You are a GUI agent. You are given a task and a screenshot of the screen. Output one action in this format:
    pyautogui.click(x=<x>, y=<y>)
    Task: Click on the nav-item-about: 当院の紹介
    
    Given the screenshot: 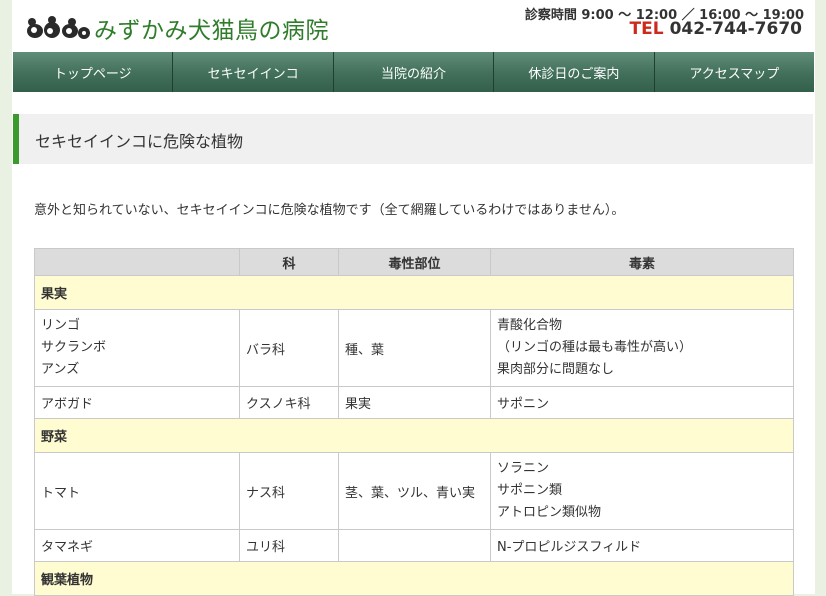 What is the action you would take?
    pyautogui.click(x=414, y=72)
    